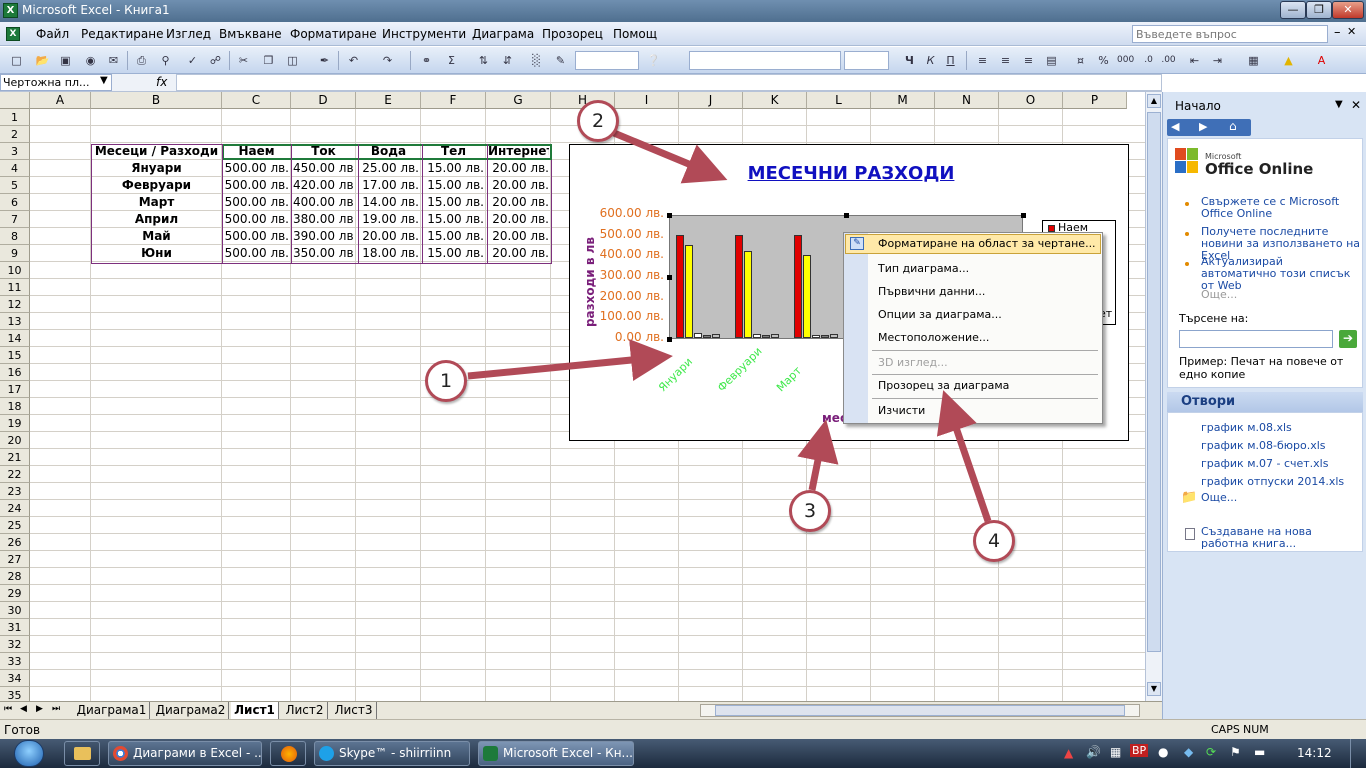 The width and height of the screenshot is (1366, 768). Describe the element at coordinates (1217, 60) in the screenshot. I see `increase-indent-icon: ⇥` at that location.